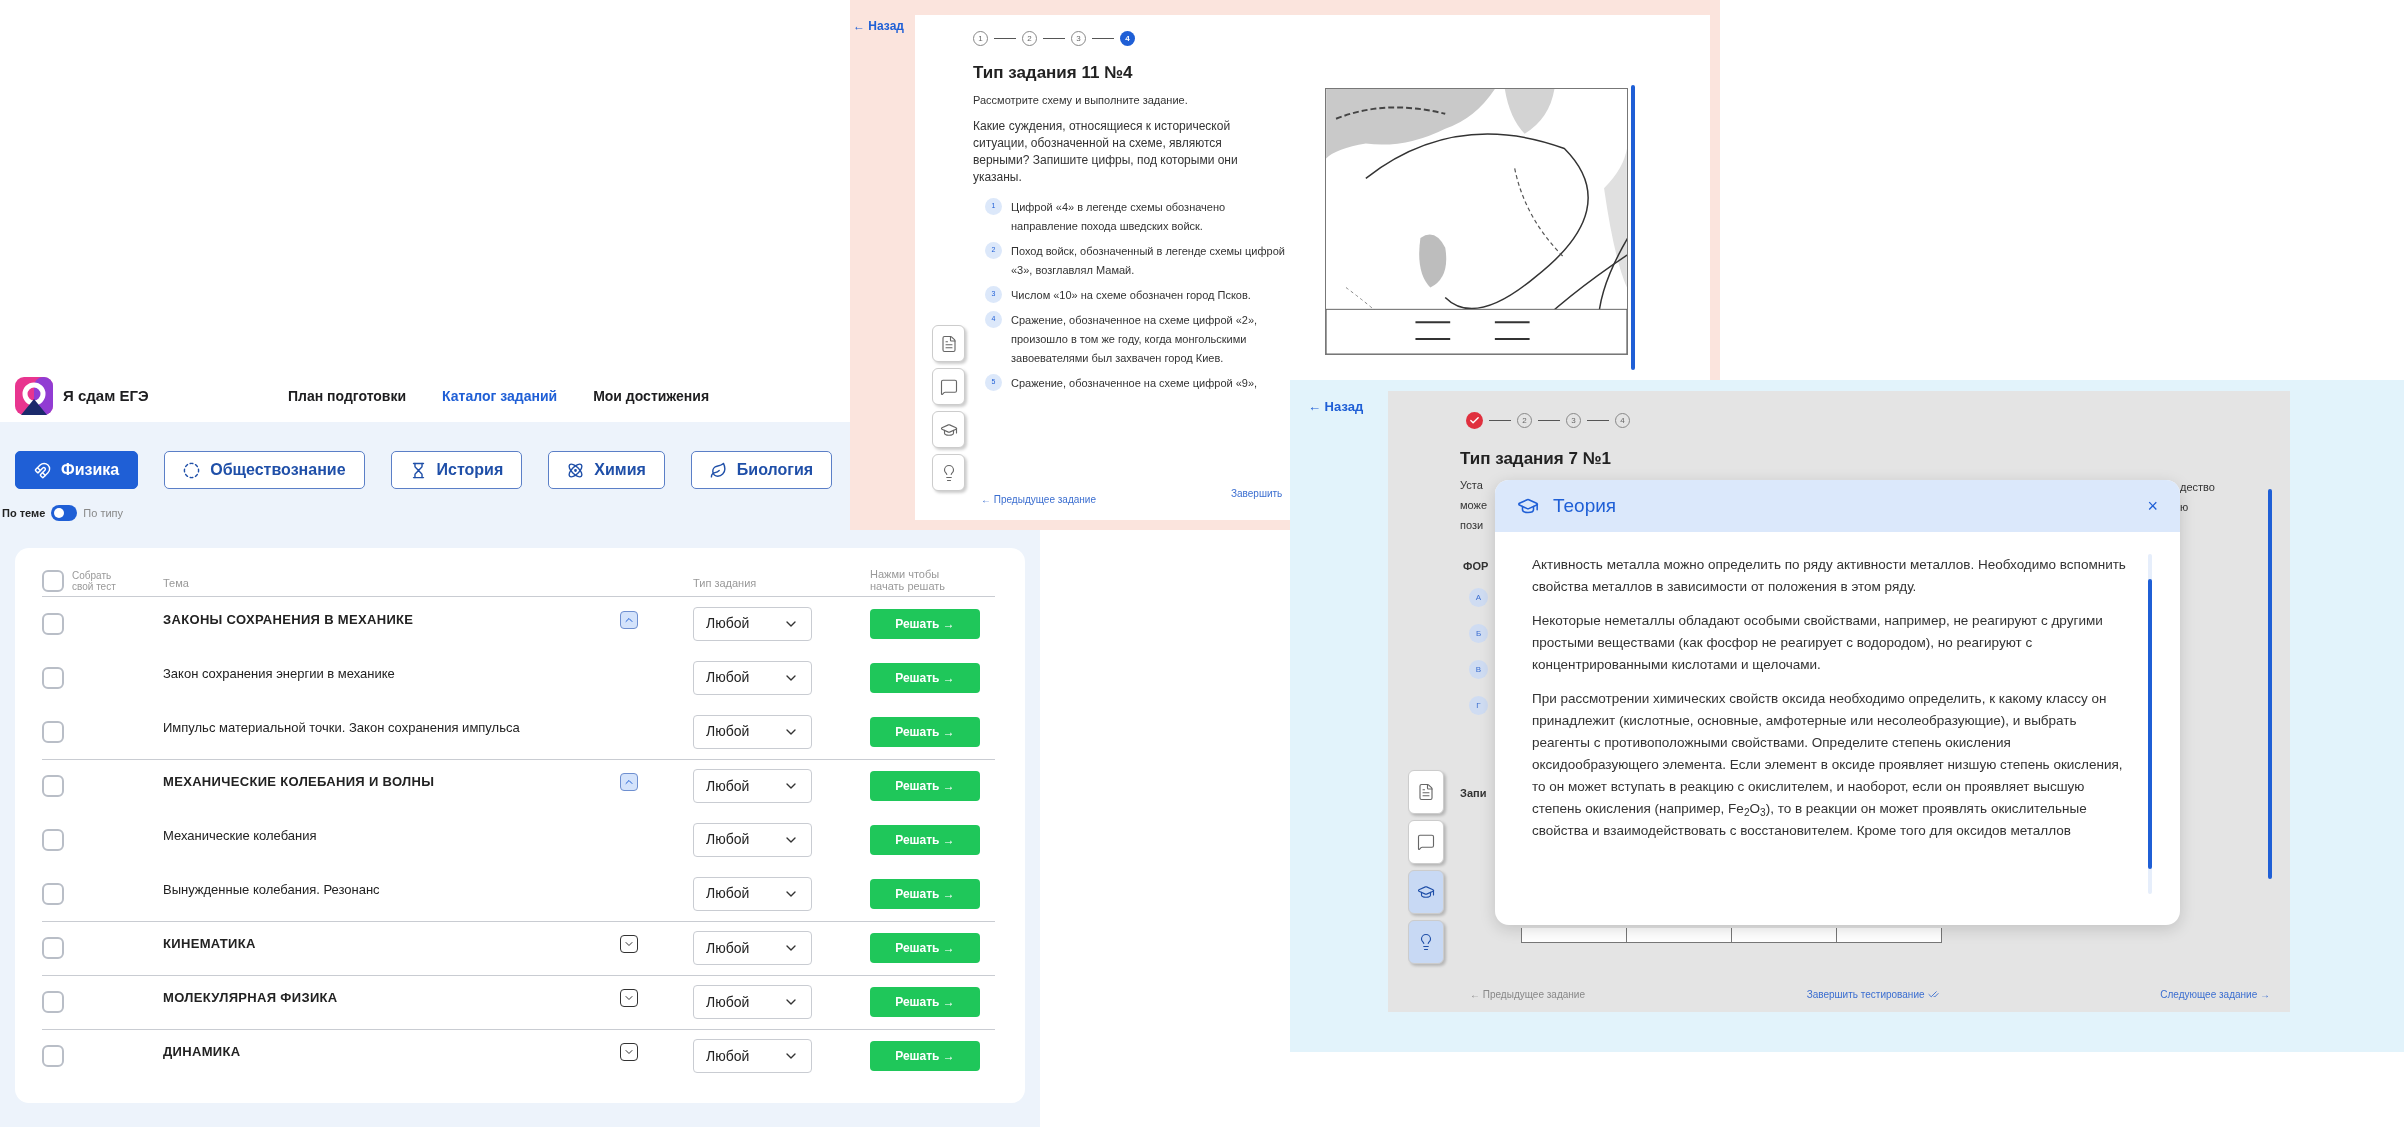  I want to click on task-question: Какие суждения, относящиеся к исторической ситуации, обозначенной на схеме, являются верными? Запишите цифры, под которыми они указаны., so click(1106, 152).